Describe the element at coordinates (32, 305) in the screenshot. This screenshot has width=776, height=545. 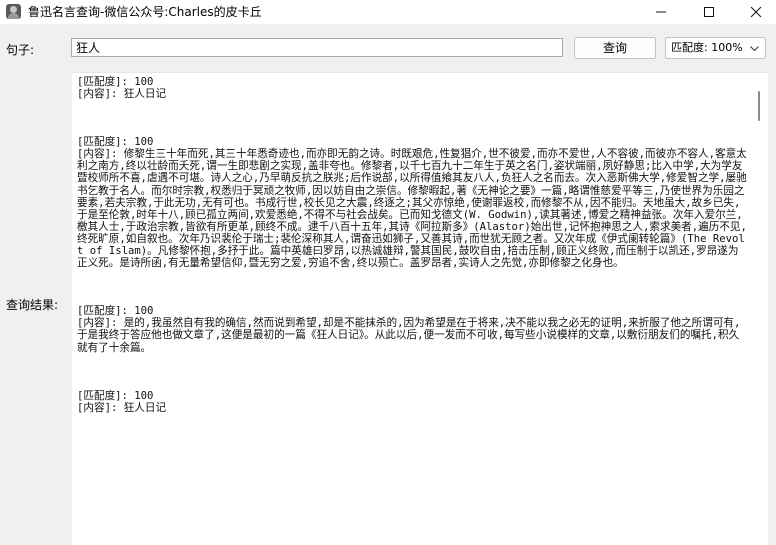
I see `result-label: 查询结果:` at that location.